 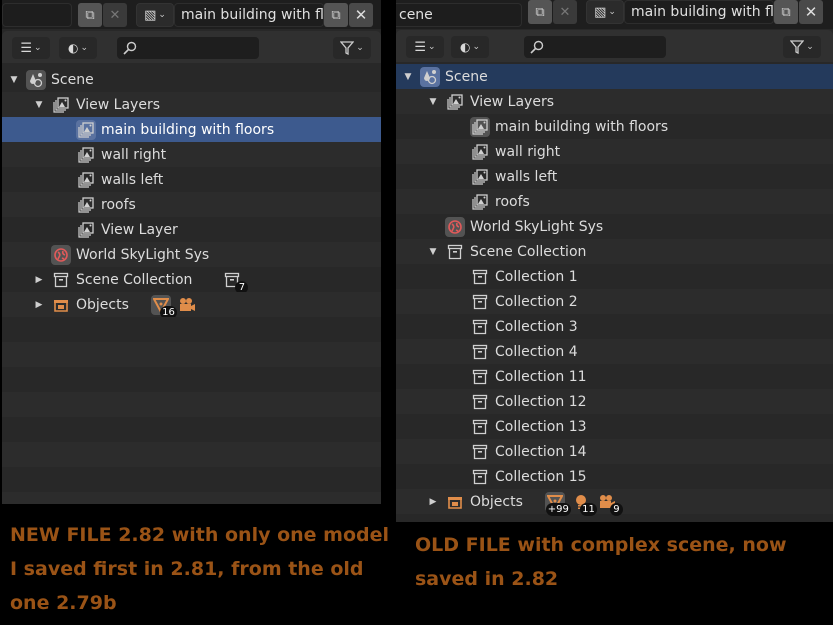 I want to click on tree-row-label: walls left, so click(x=526, y=176).